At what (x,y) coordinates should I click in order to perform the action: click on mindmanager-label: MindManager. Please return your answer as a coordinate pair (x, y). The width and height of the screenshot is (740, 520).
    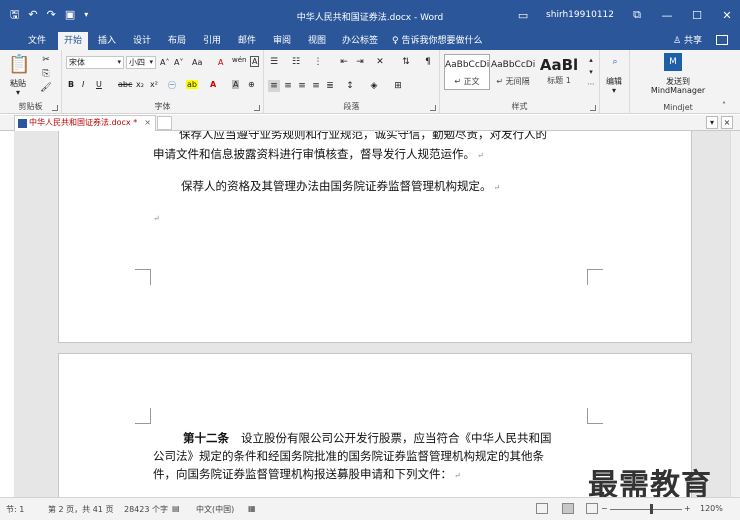
    Looking at the image, I should click on (678, 90).